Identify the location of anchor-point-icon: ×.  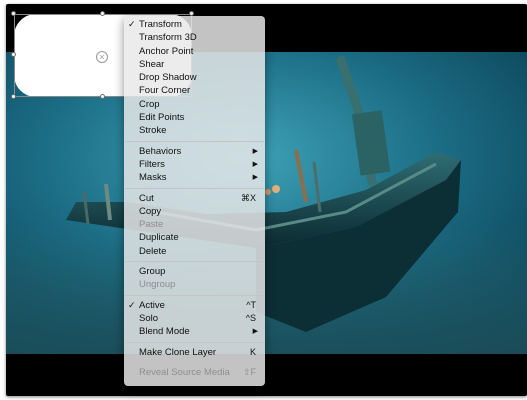
(102, 57).